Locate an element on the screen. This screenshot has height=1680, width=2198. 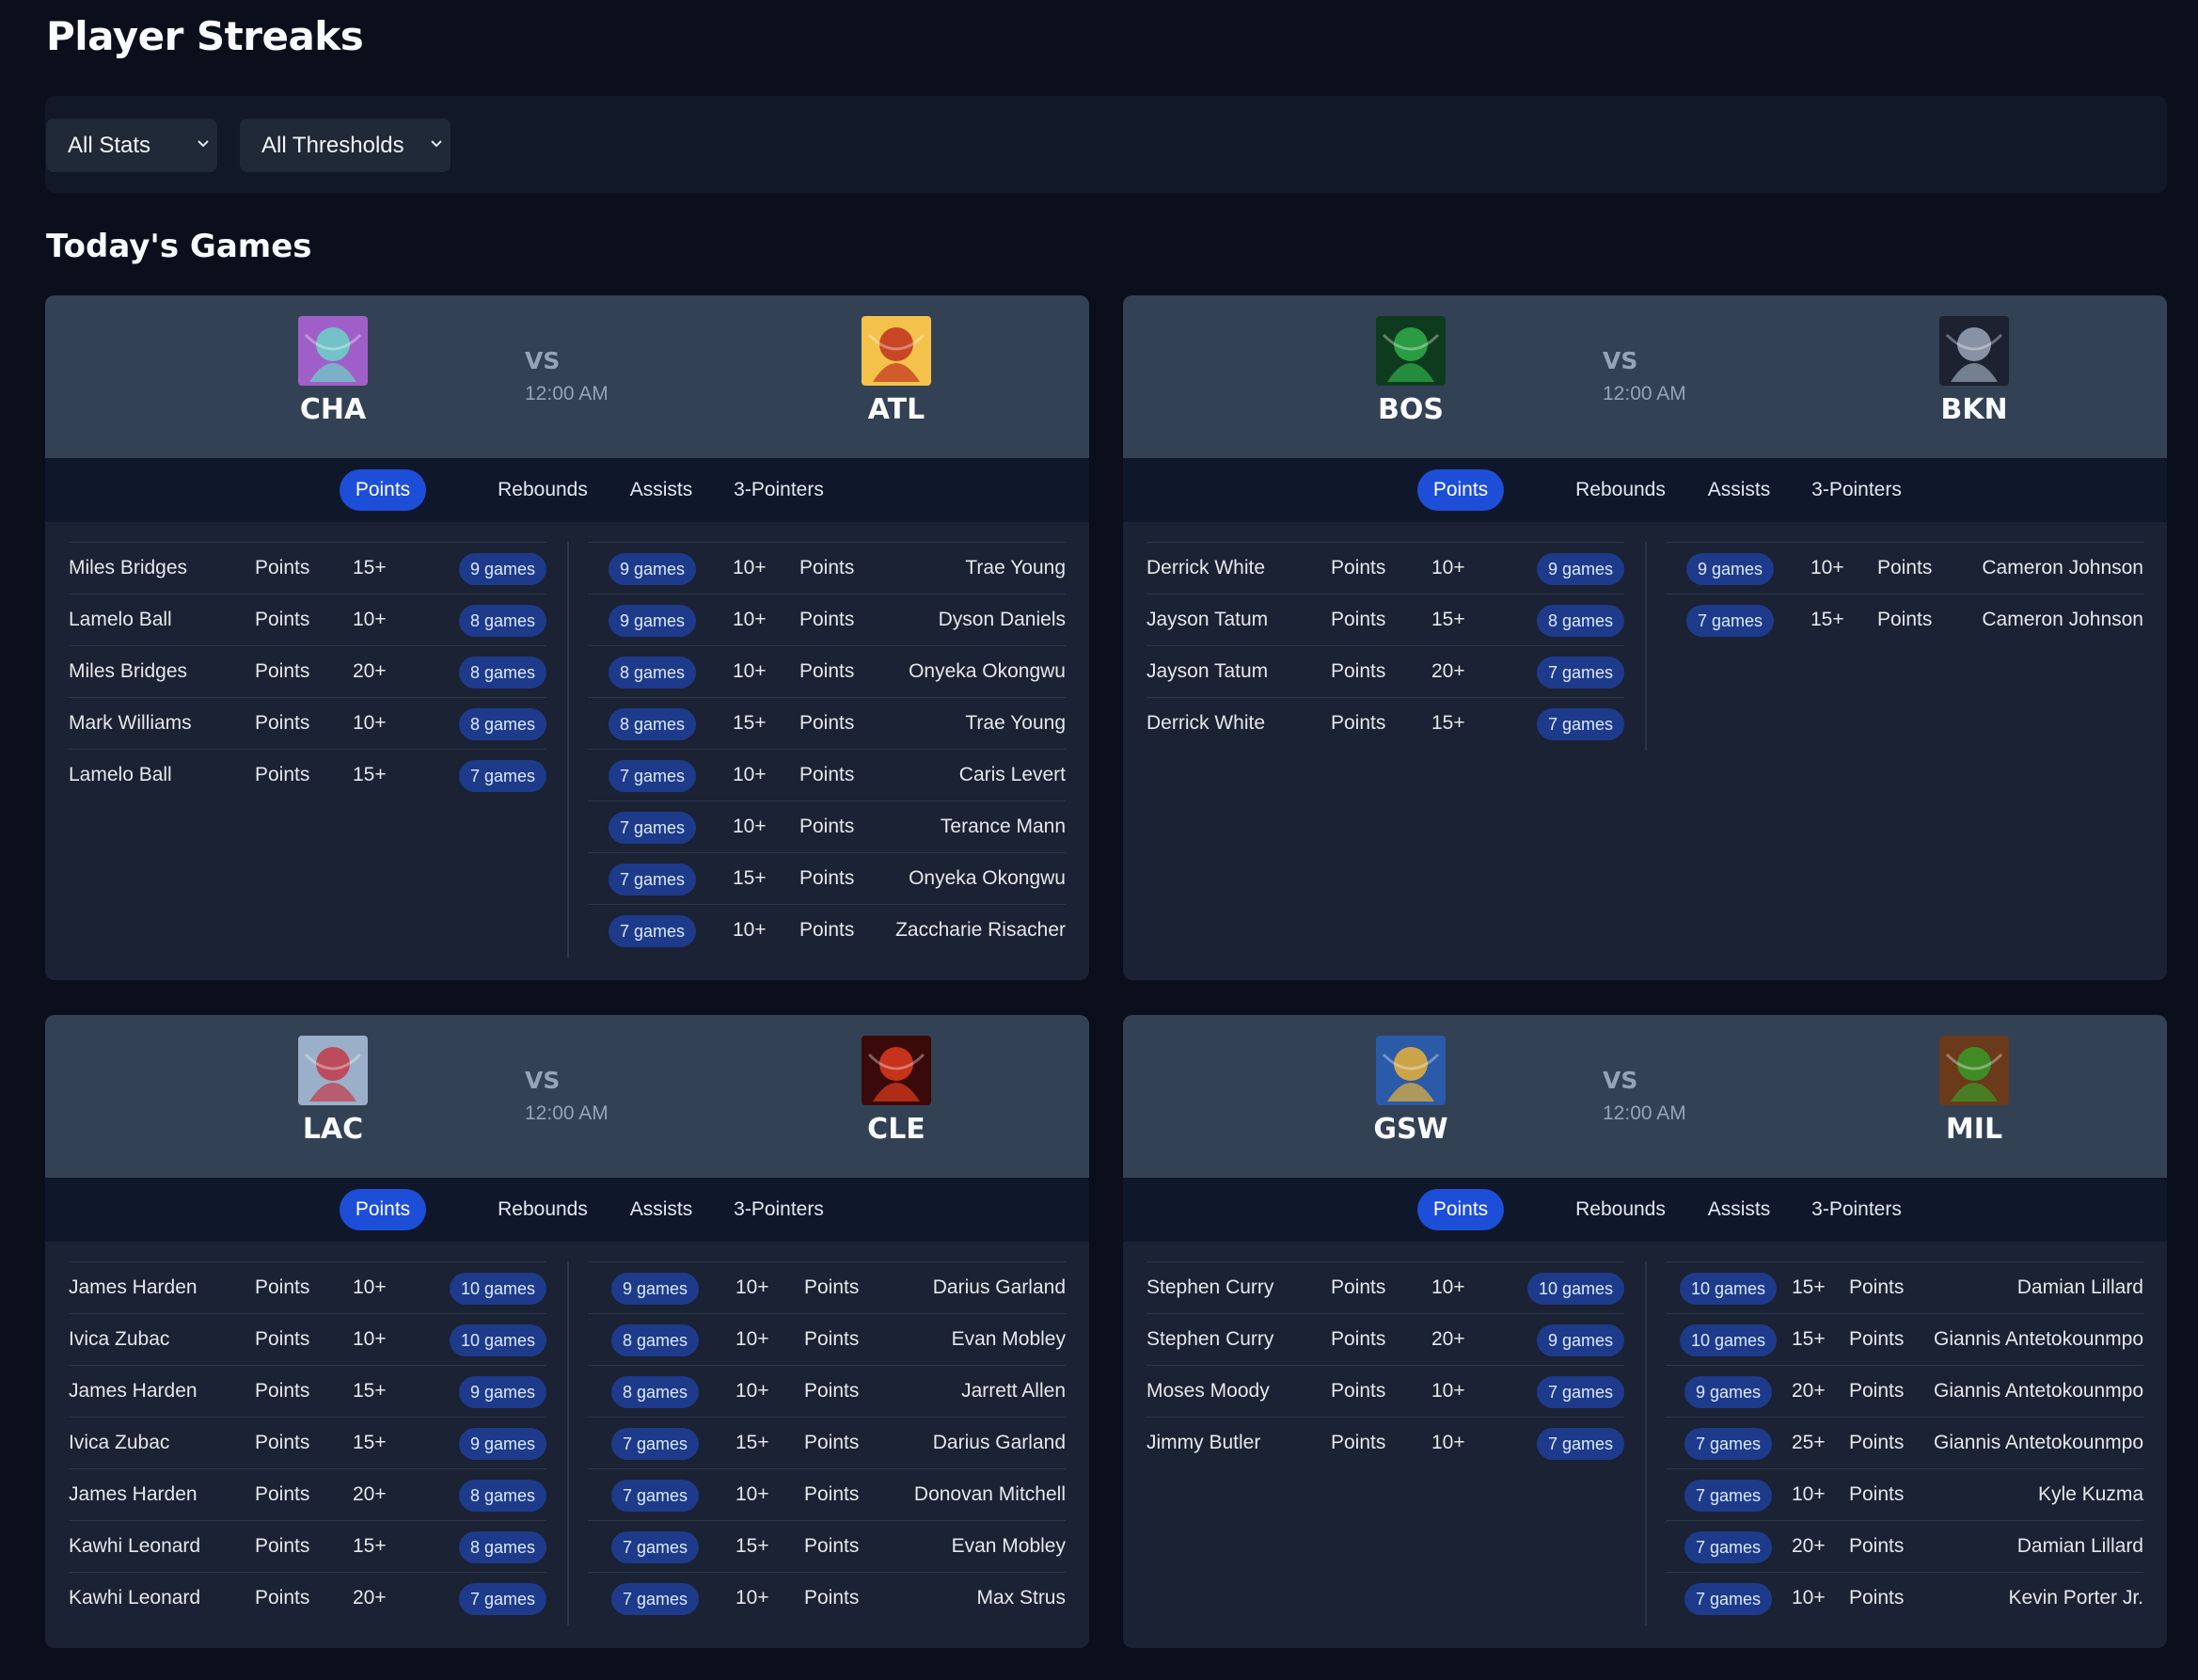
streak-row: James Harden Points 10+ 10 games is located at coordinates (307, 1287).